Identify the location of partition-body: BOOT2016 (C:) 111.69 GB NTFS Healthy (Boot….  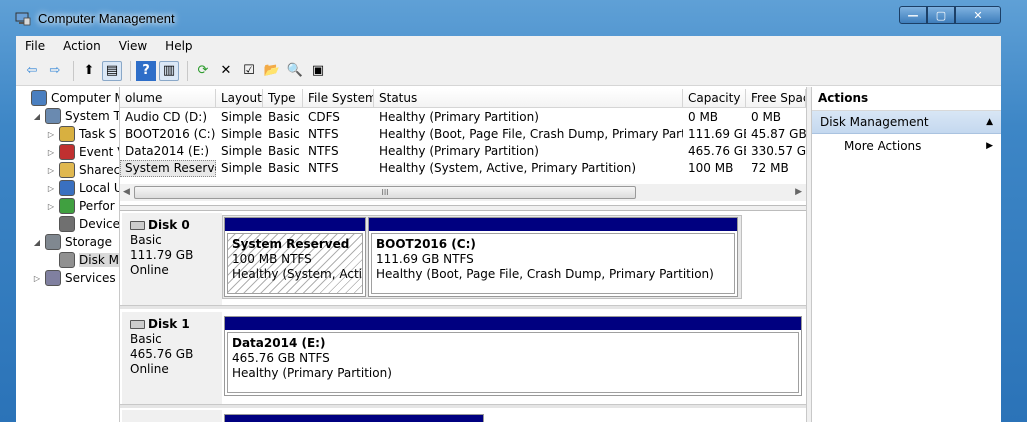
(553, 263).